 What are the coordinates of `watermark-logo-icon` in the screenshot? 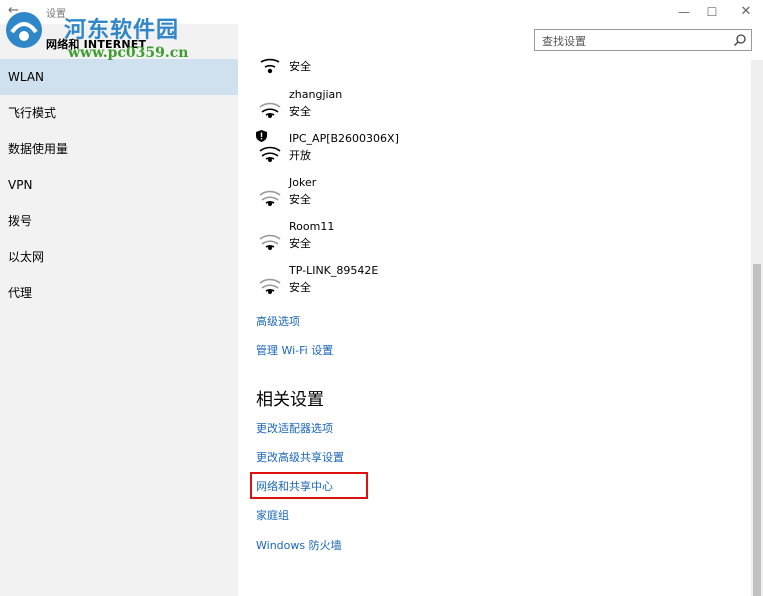 It's located at (24, 30).